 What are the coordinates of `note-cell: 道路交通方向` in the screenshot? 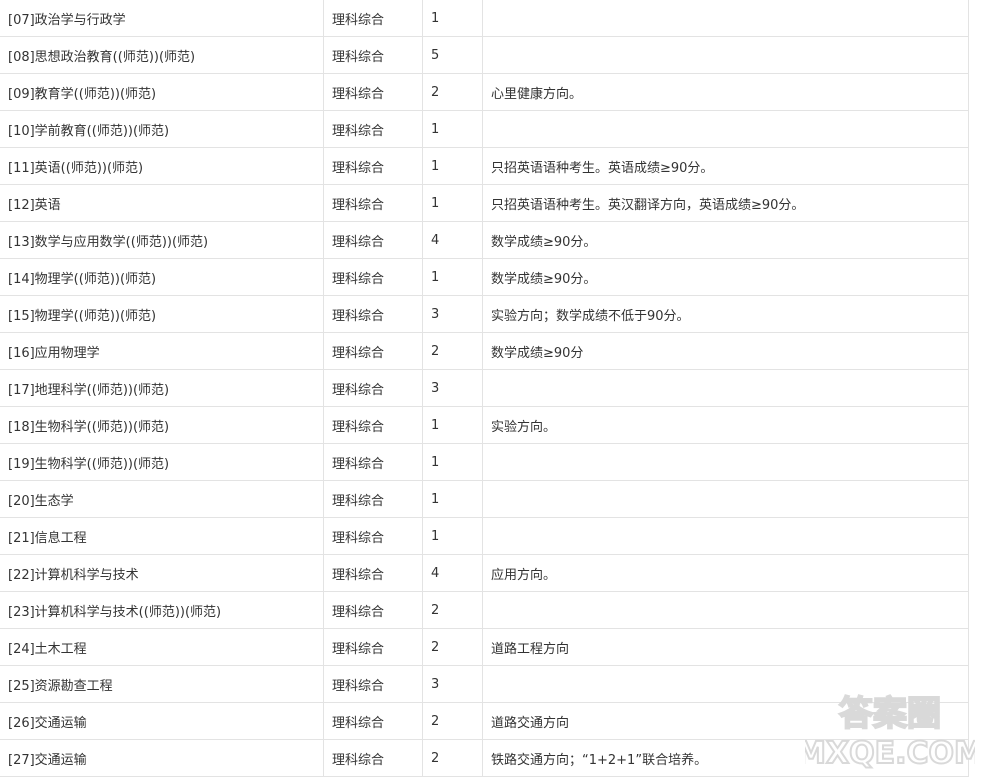 It's located at (725, 721).